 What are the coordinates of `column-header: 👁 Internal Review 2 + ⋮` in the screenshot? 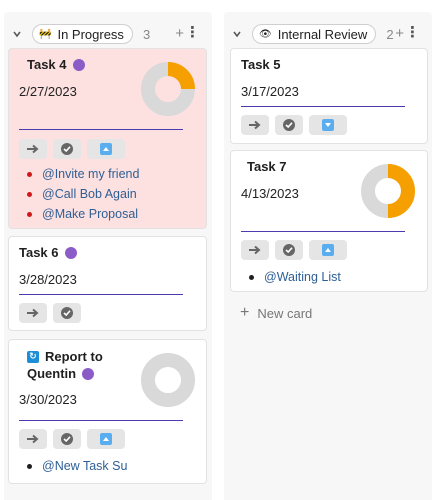 It's located at (328, 34).